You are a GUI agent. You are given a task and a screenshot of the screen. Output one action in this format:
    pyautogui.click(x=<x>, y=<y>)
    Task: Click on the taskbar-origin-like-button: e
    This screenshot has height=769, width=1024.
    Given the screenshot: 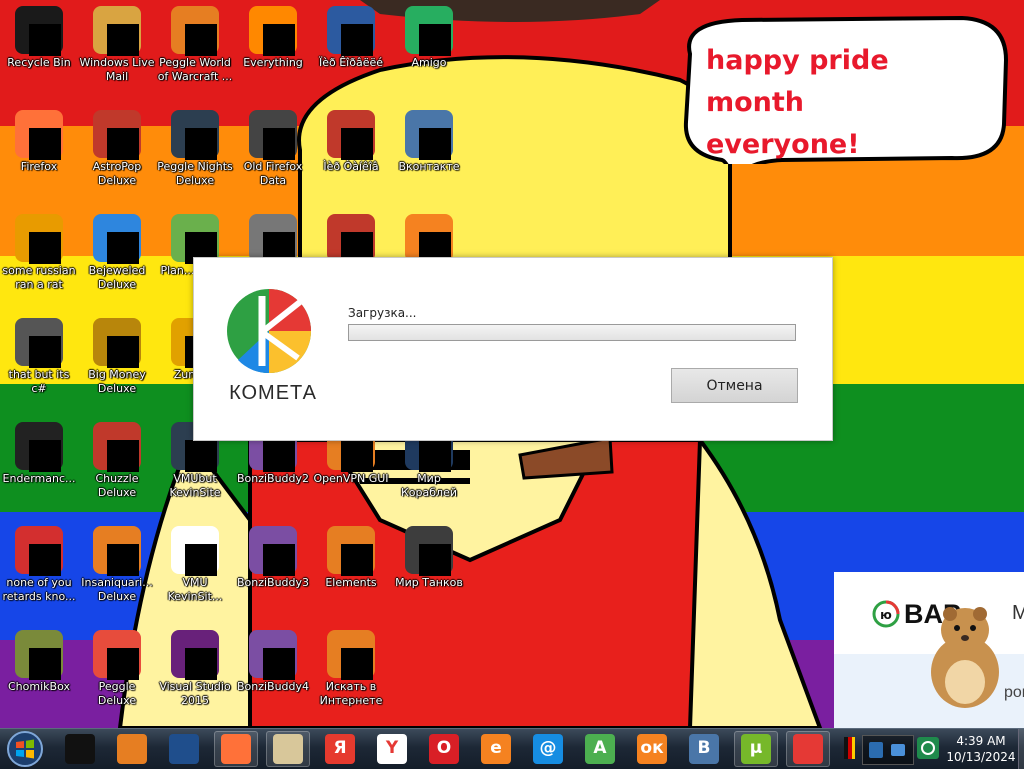 What is the action you would take?
    pyautogui.click(x=496, y=749)
    